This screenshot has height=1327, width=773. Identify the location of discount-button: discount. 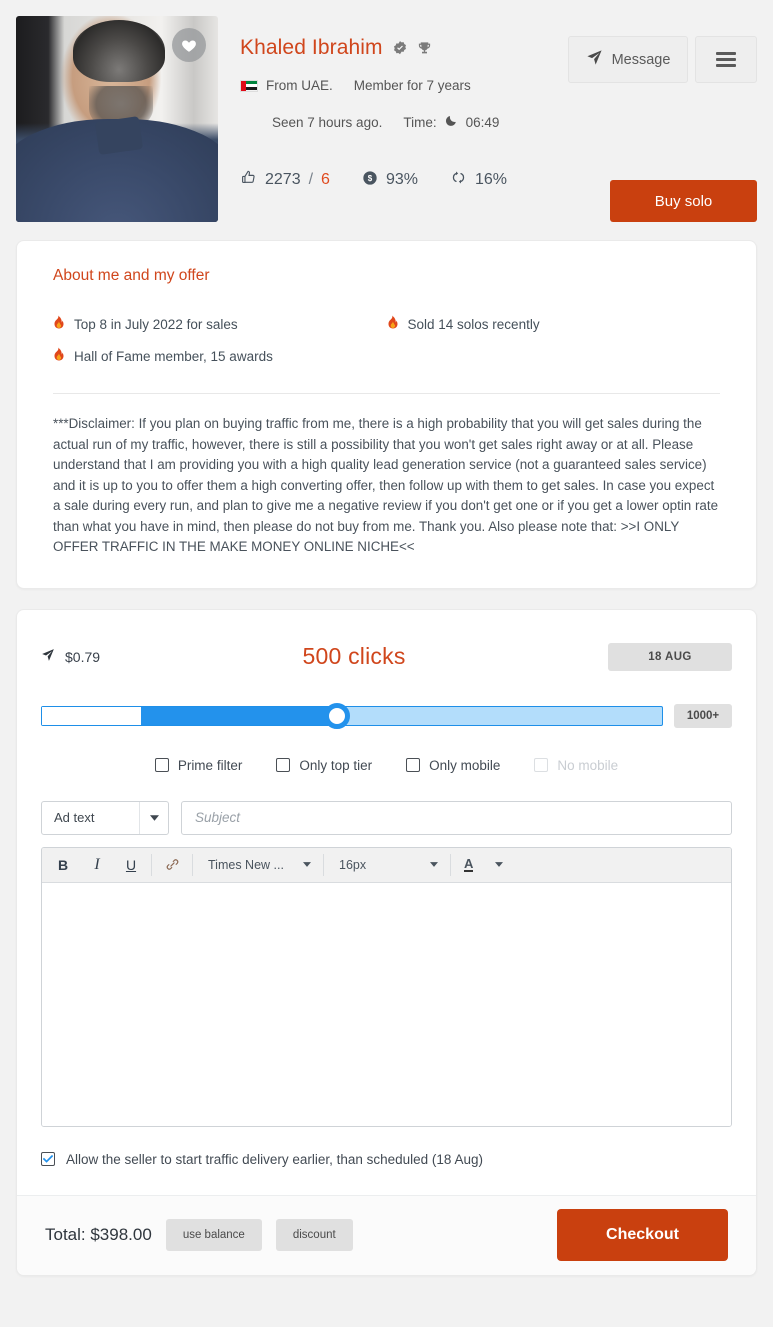
(314, 1235).